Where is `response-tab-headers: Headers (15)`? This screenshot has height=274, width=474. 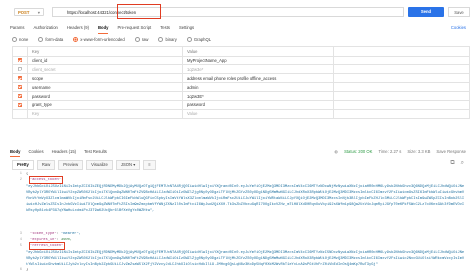
response-tab-headers: Headers (15) is located at coordinates (64, 151).